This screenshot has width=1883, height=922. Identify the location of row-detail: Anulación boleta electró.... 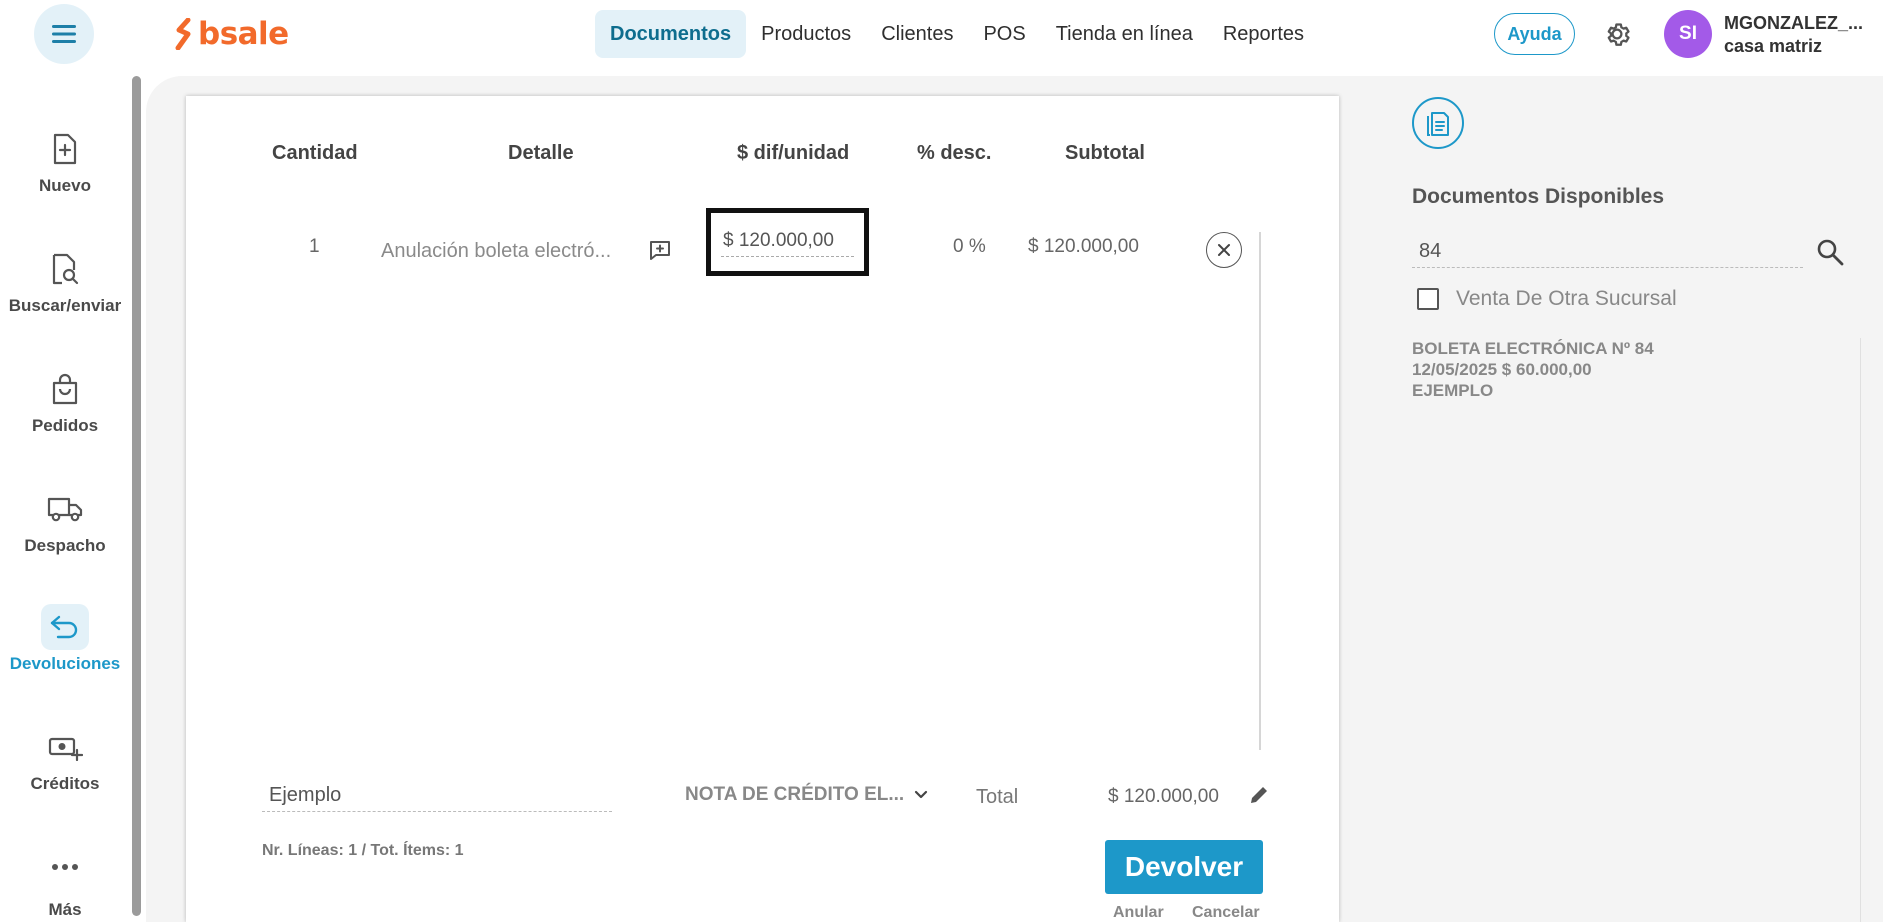
(496, 251).